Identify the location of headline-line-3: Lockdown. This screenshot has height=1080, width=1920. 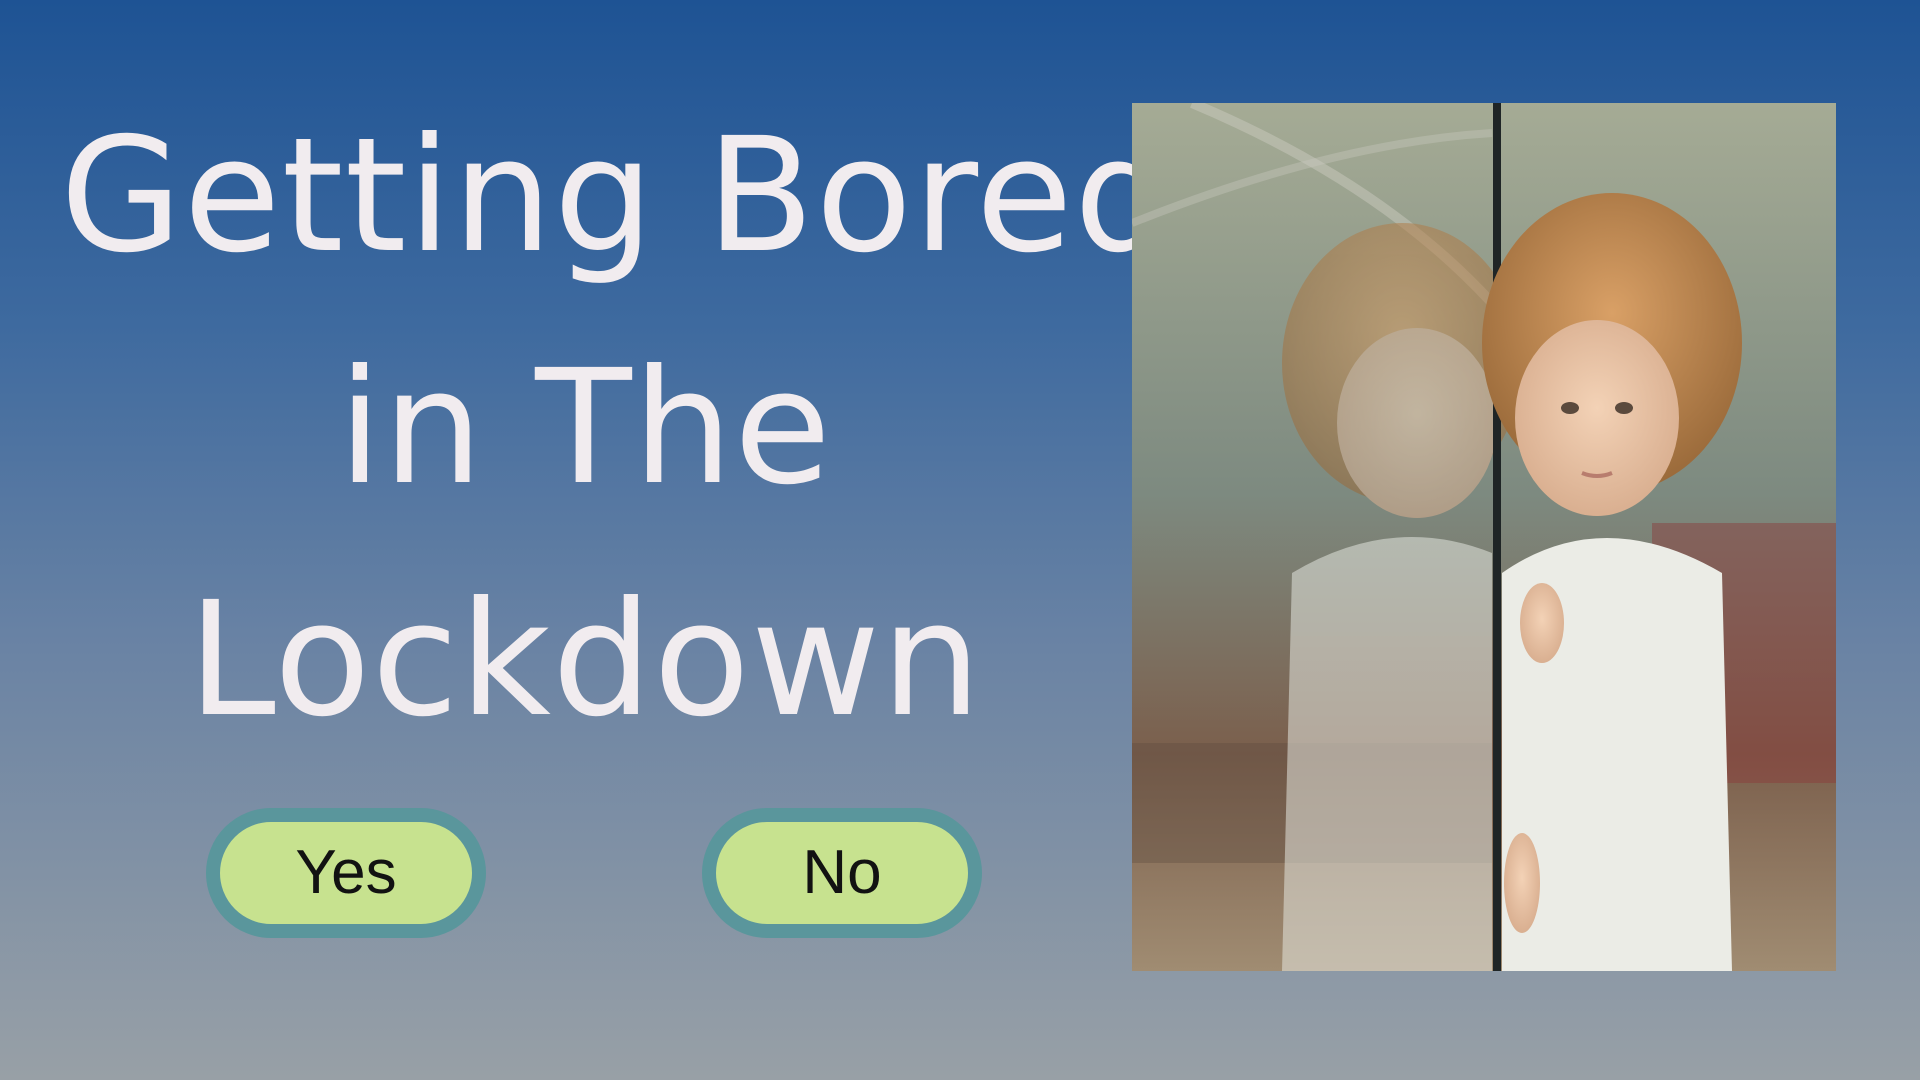
(585, 660).